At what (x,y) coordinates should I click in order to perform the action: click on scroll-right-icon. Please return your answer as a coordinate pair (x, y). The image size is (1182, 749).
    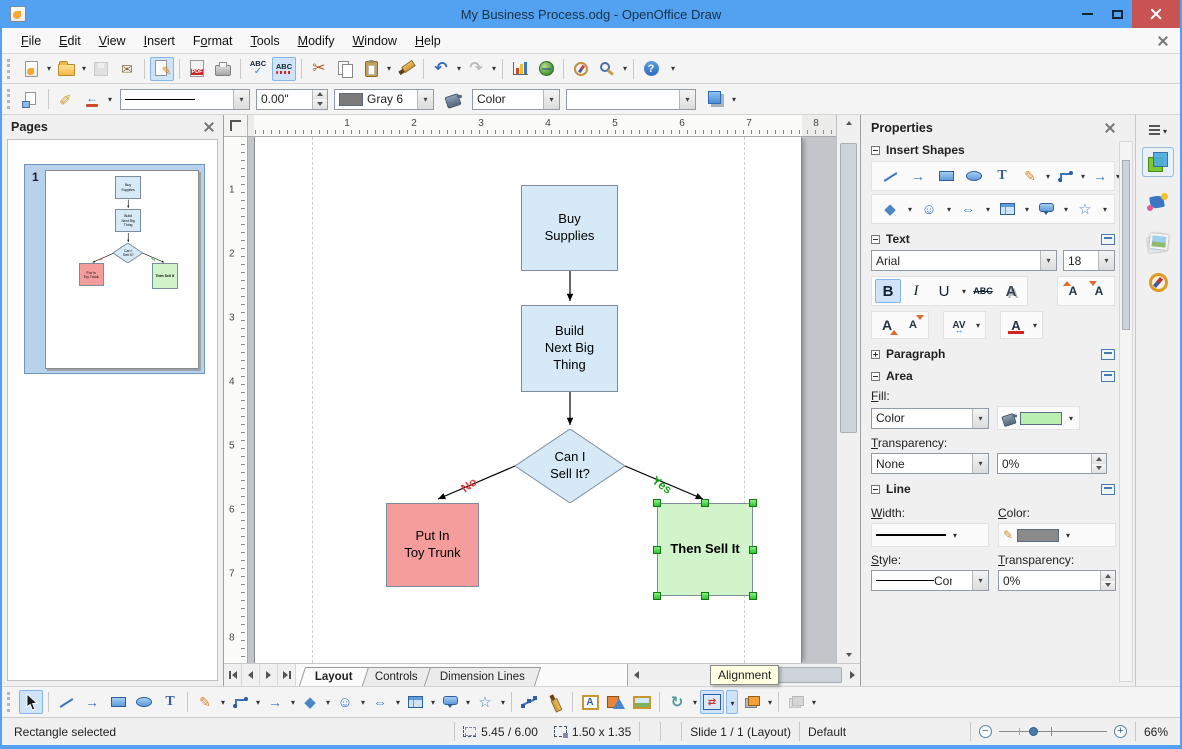
    Looking at the image, I should click on (852, 675).